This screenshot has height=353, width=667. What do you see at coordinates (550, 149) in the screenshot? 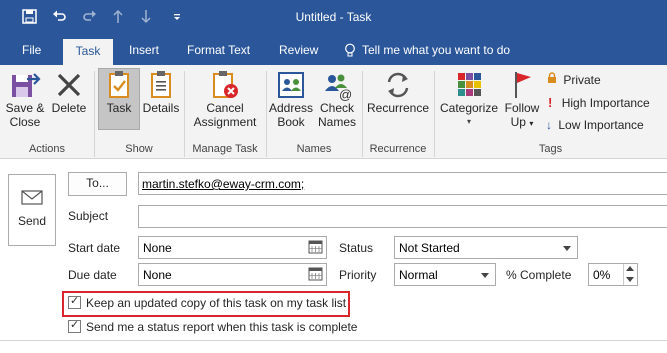
I see `group-label-tags: Tags` at bounding box center [550, 149].